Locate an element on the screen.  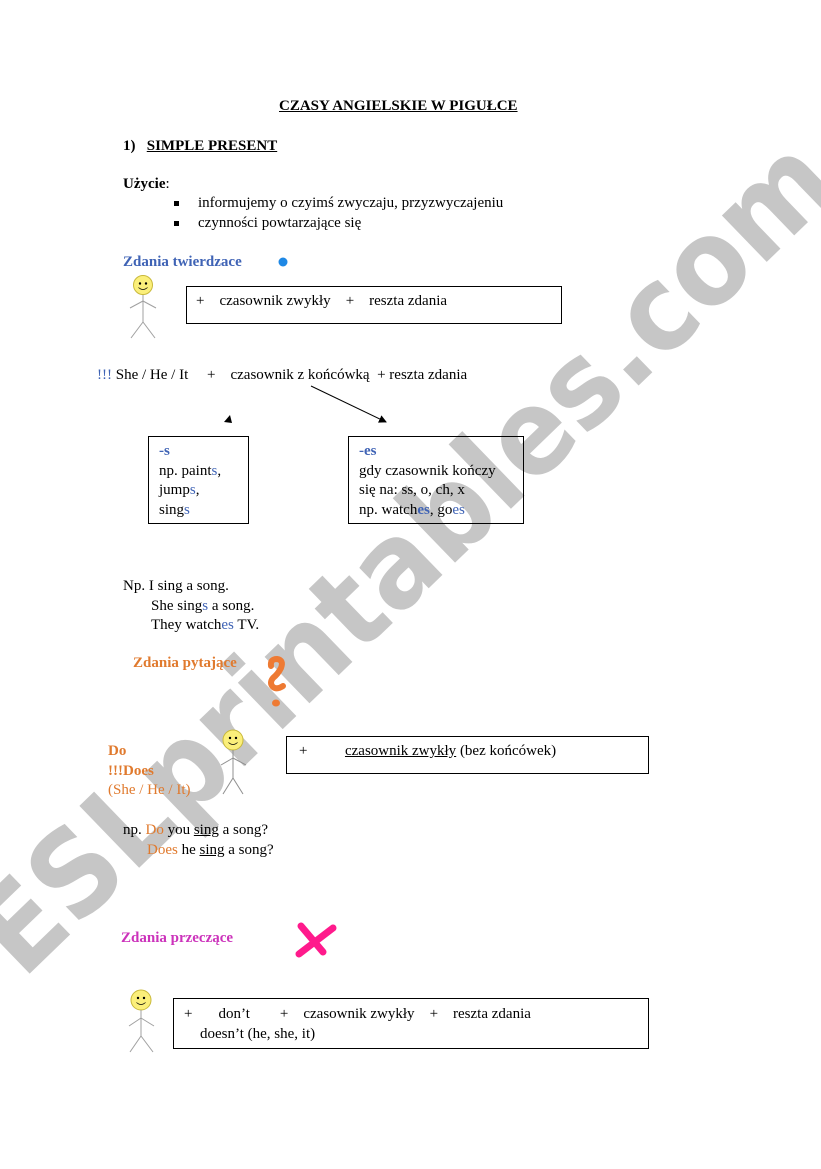
example-sentence: Np. I sing a song. is located at coordinates (176, 586).